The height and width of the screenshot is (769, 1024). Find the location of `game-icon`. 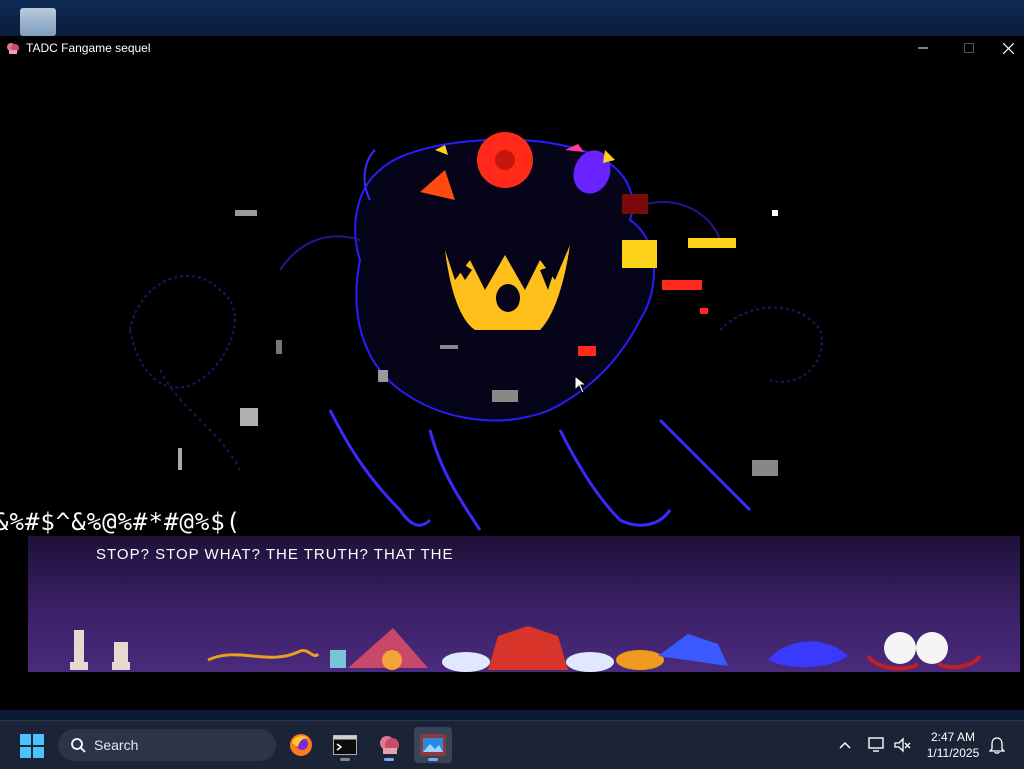

game-icon is located at coordinates (389, 745).